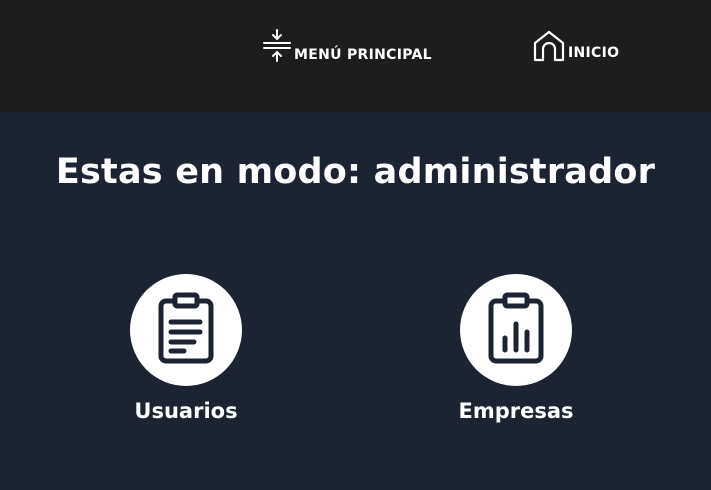 This screenshot has height=490, width=711. I want to click on nav-inicio: INICIO, so click(575, 46).